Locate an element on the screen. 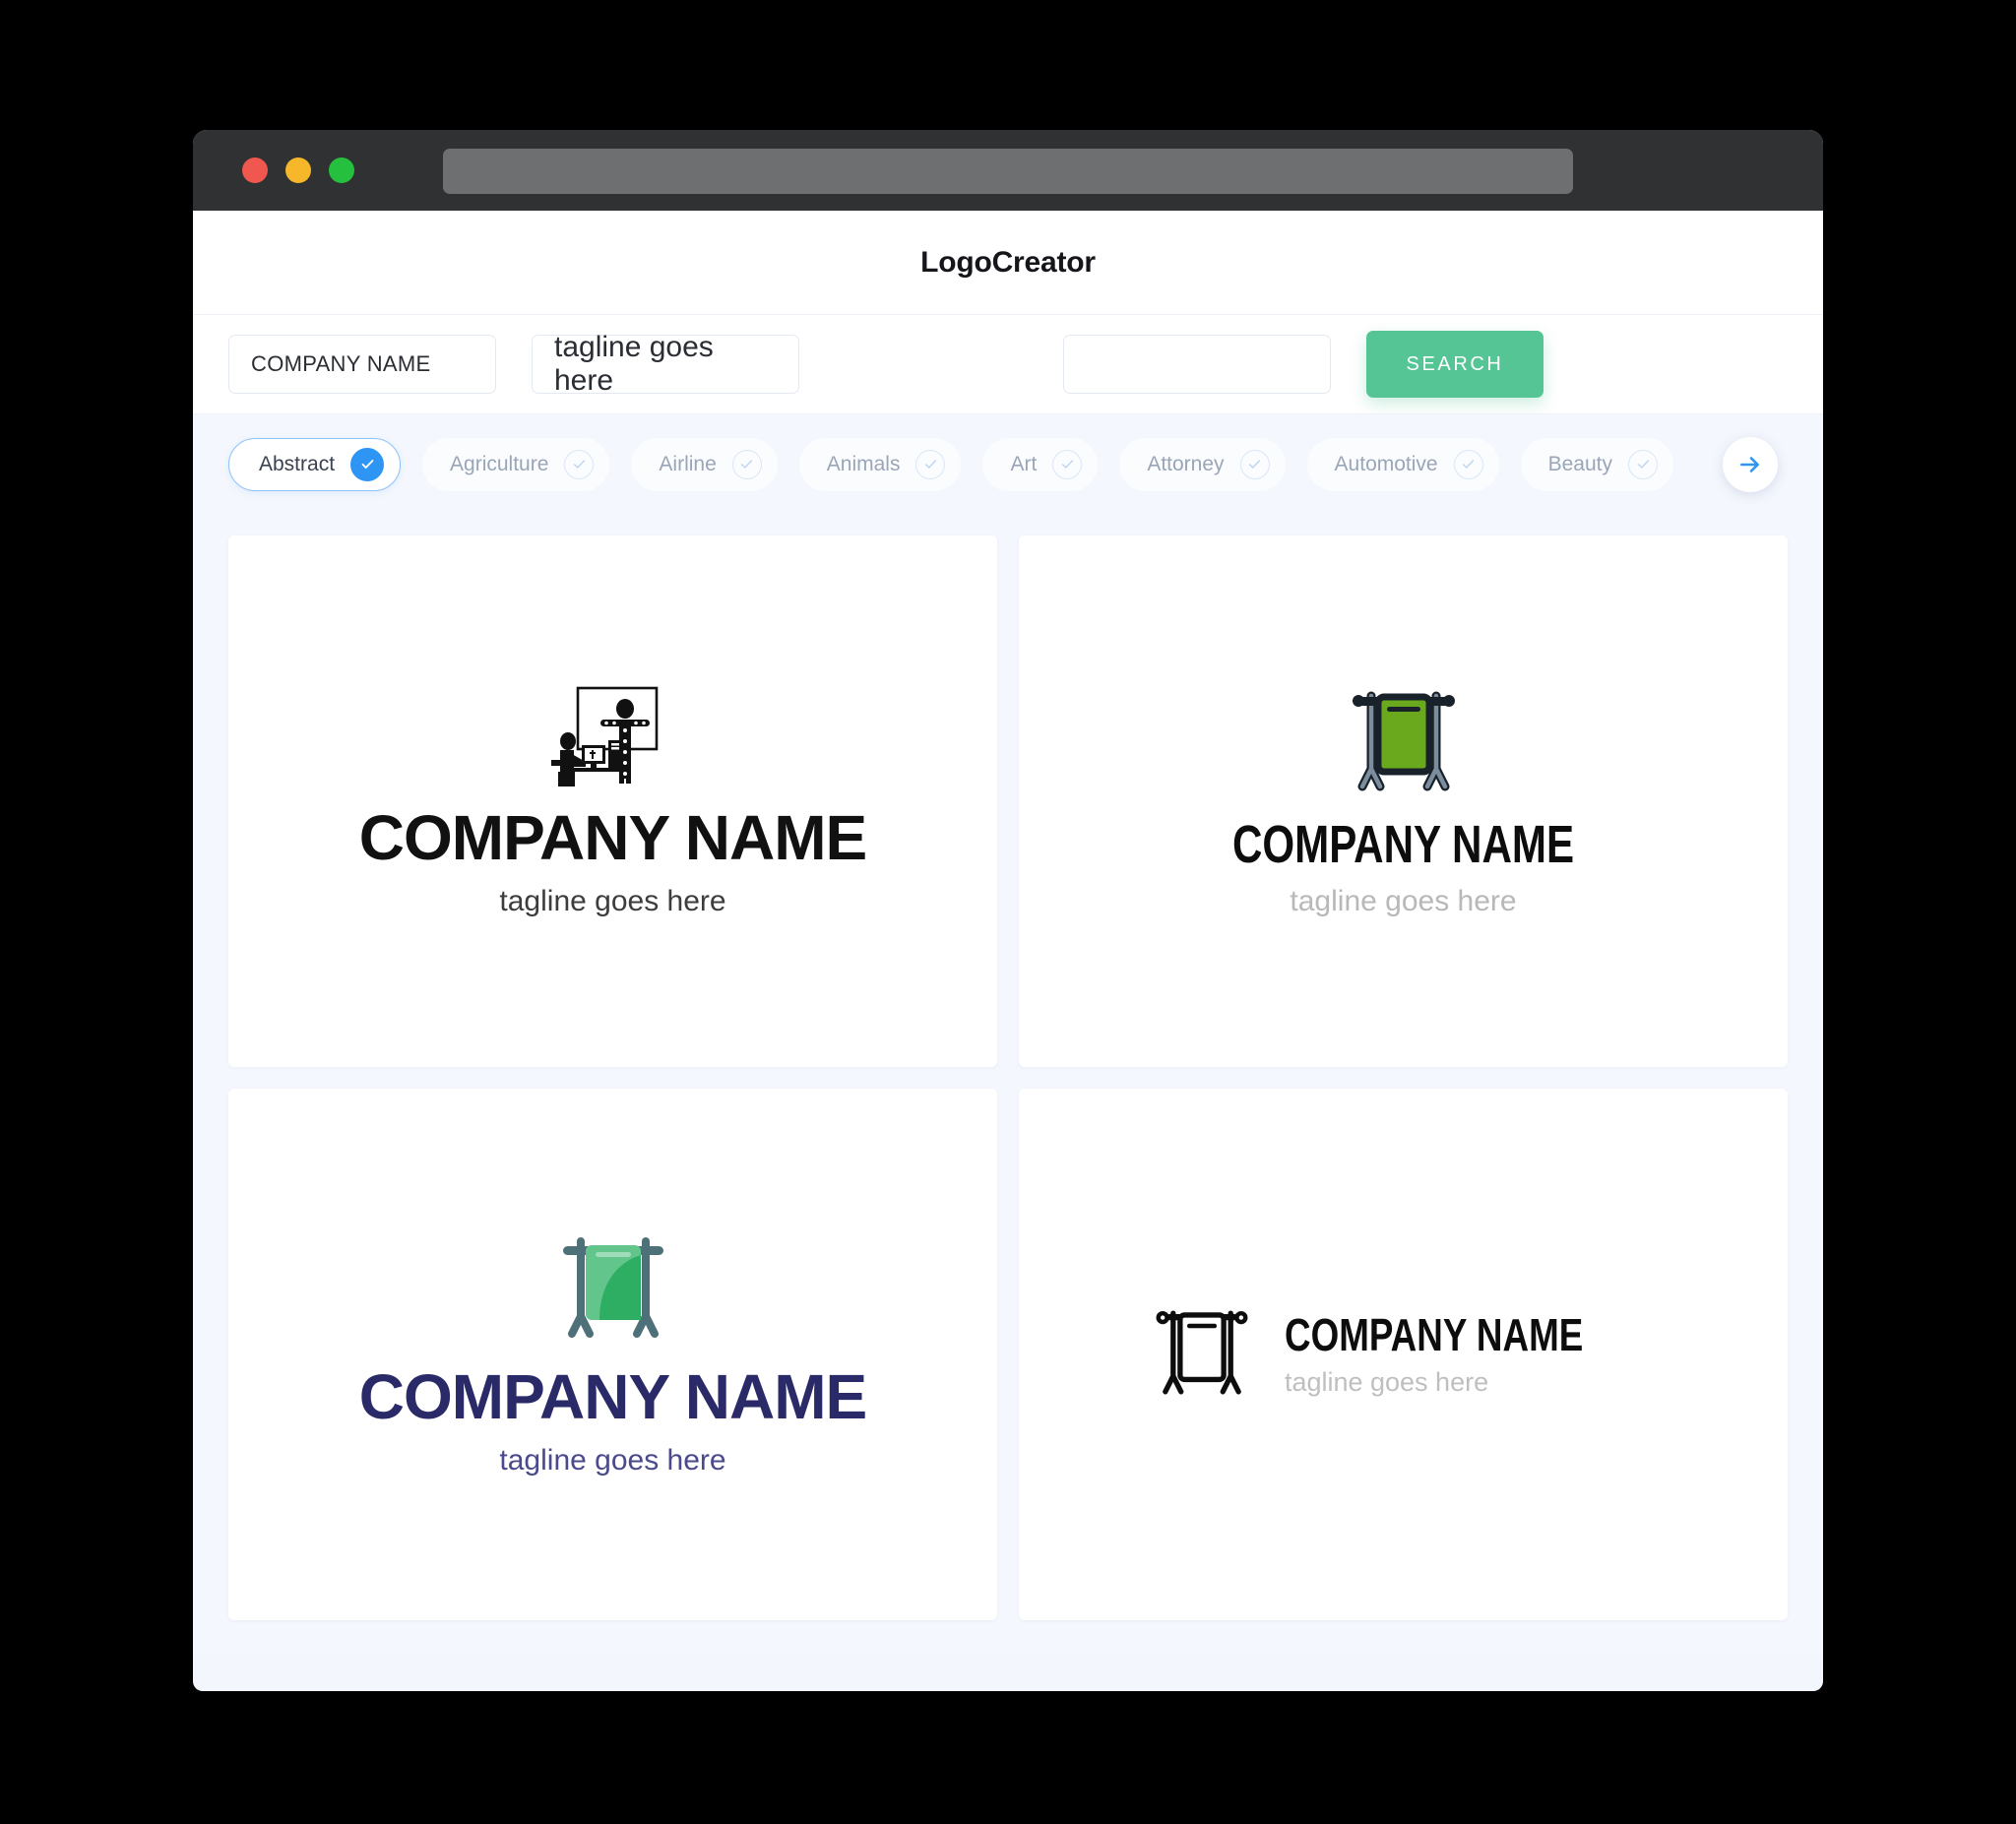  minimize-window-button is located at coordinates (298, 170).